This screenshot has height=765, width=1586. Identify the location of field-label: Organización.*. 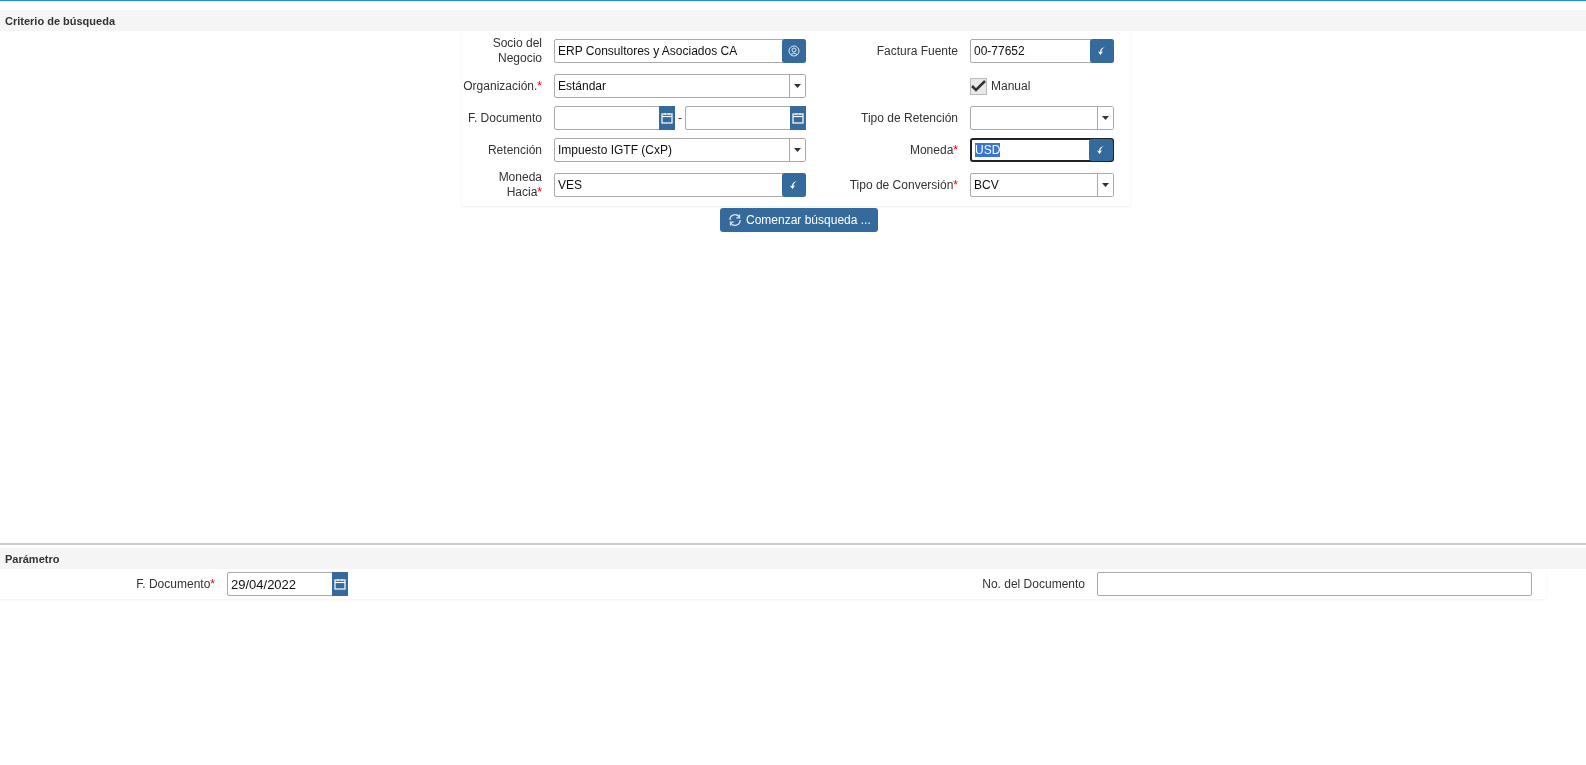
(502, 86).